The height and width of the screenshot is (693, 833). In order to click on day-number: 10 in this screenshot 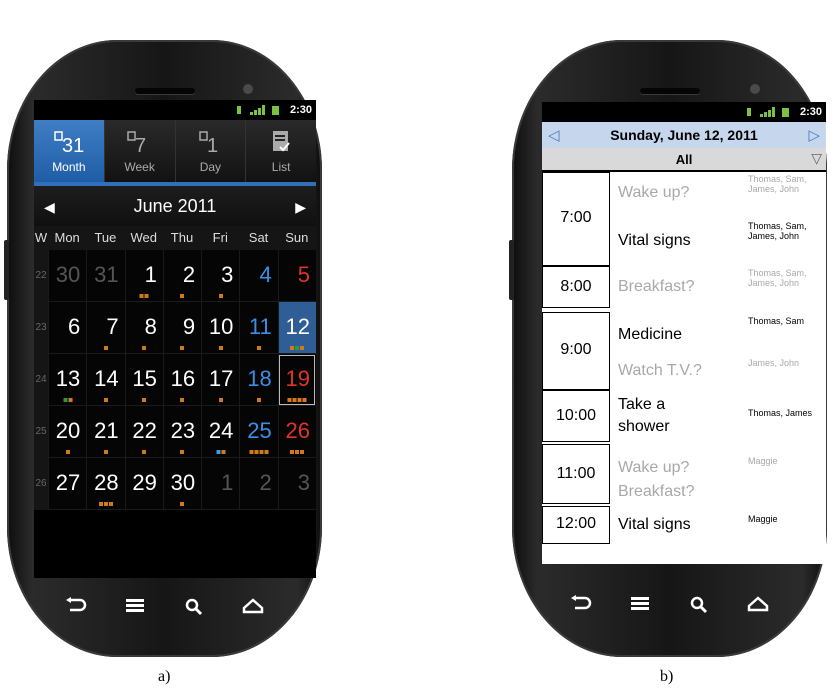, I will do `click(221, 326)`.